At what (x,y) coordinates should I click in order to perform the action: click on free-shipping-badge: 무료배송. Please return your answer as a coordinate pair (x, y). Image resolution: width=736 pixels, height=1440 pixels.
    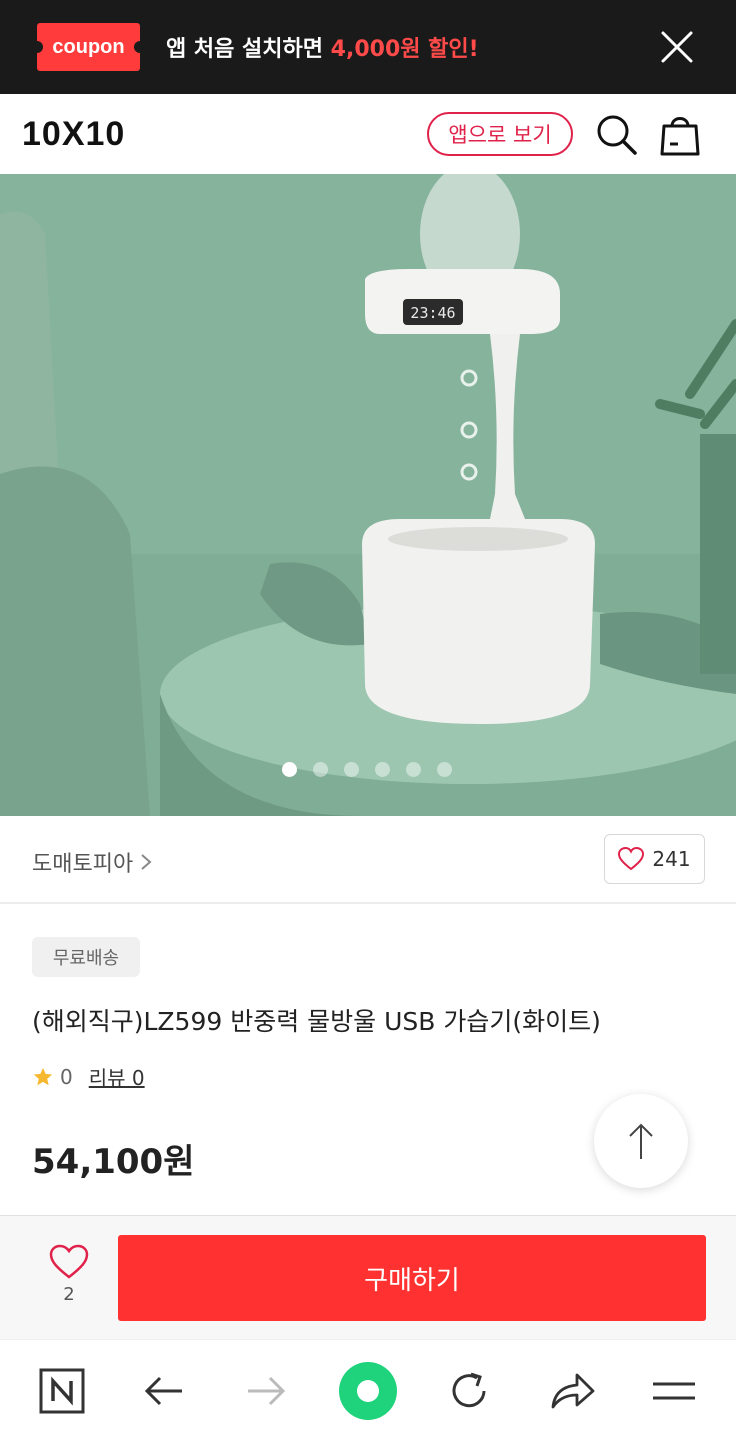
    Looking at the image, I should click on (86, 957).